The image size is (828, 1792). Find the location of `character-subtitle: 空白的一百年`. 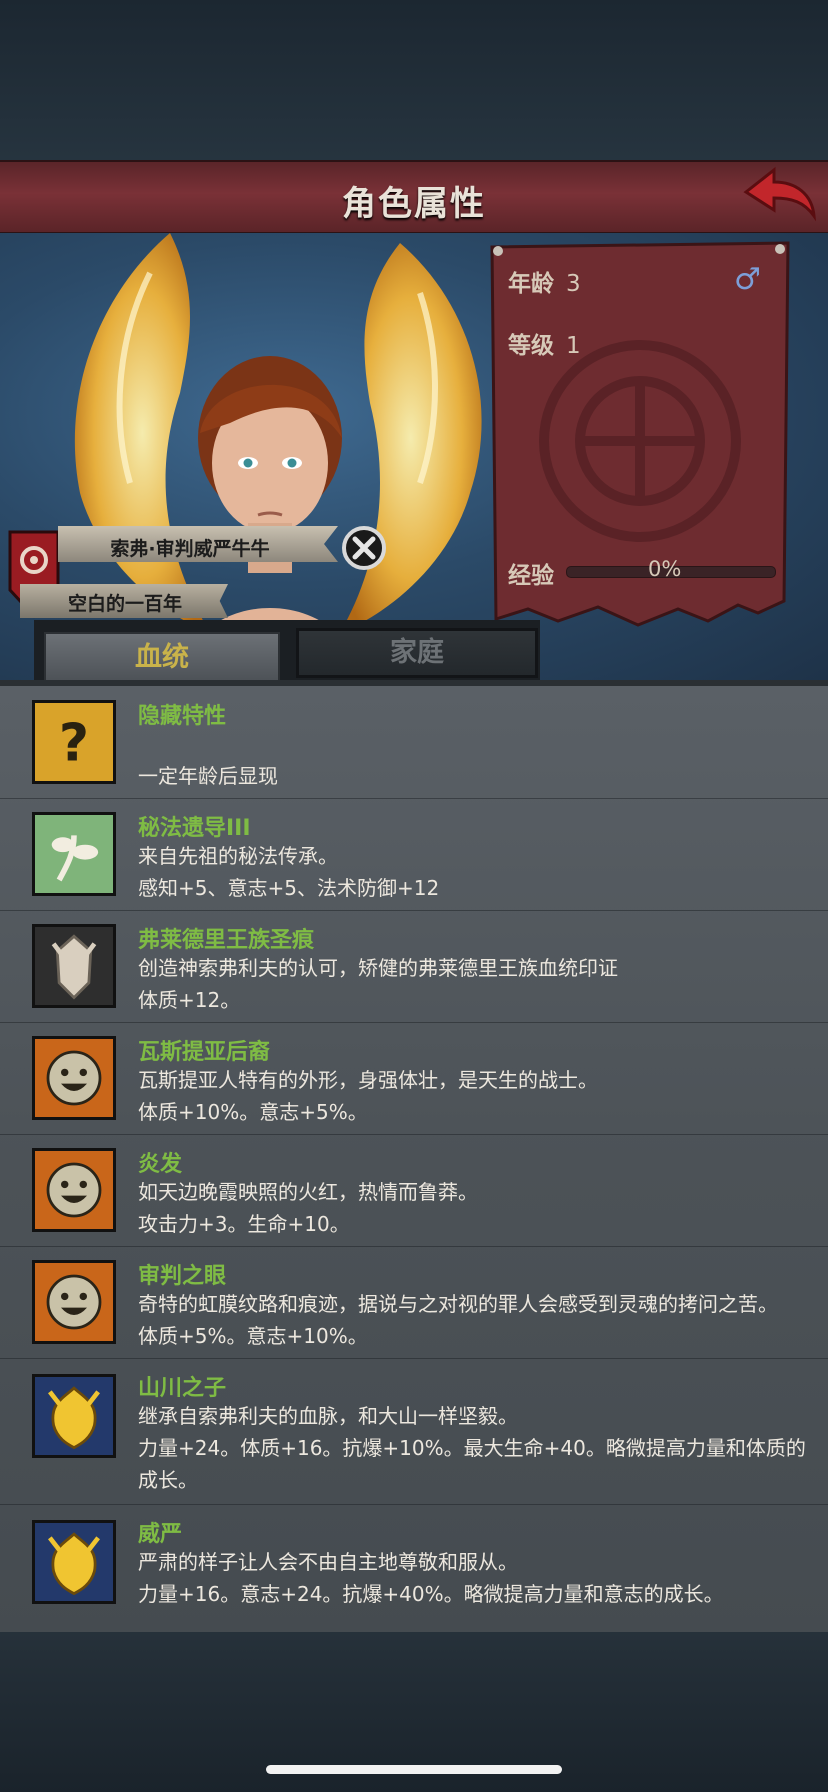

character-subtitle: 空白的一百年 is located at coordinates (124, 604).